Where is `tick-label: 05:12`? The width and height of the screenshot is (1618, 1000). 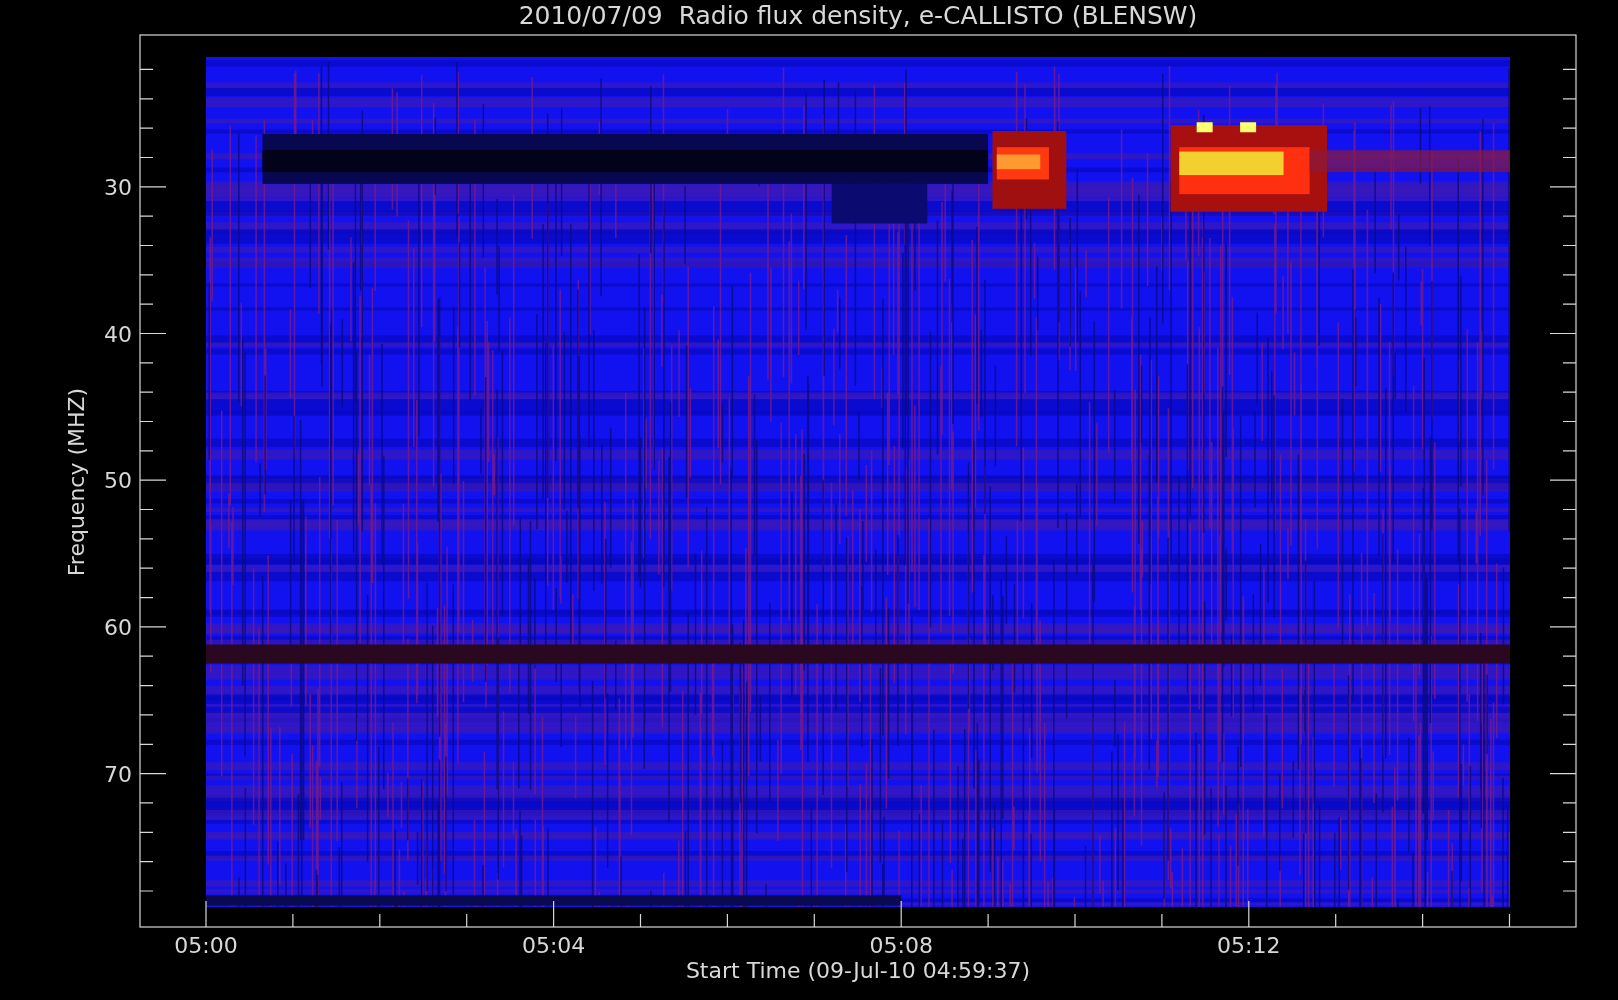 tick-label: 05:12 is located at coordinates (1249, 945).